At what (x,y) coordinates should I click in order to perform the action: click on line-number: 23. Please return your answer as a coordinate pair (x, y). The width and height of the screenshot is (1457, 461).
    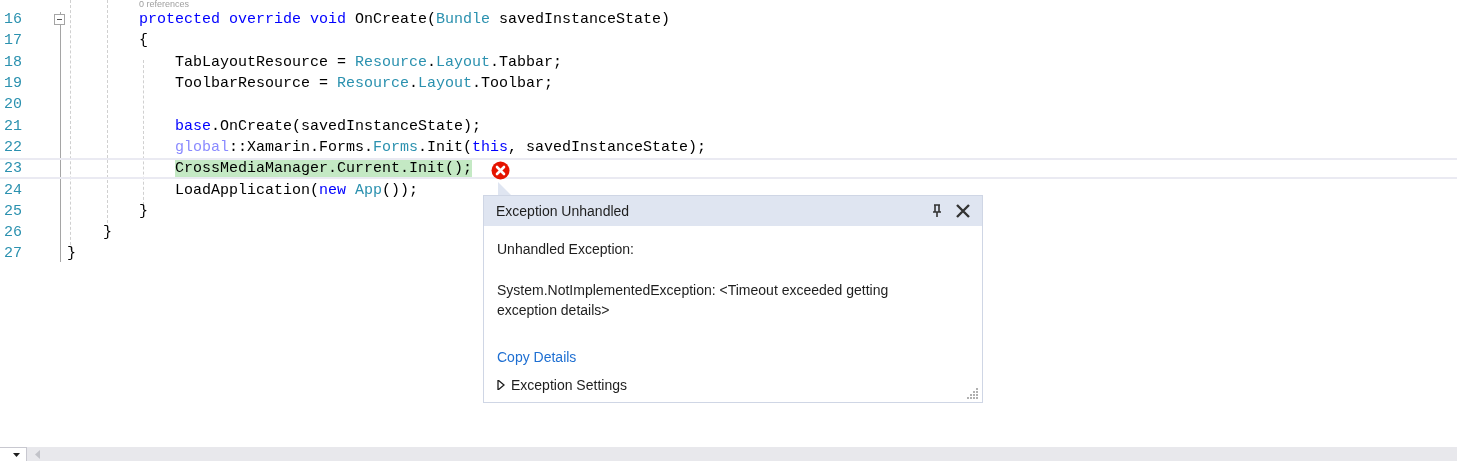
    Looking at the image, I should click on (12, 169).